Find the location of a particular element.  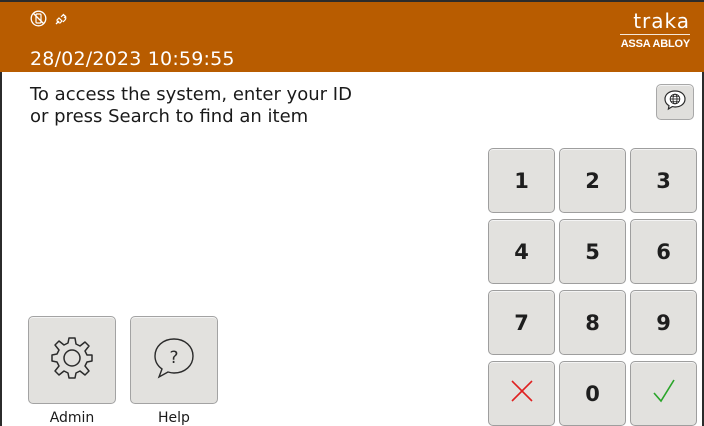

key-3: 3 is located at coordinates (663, 180).